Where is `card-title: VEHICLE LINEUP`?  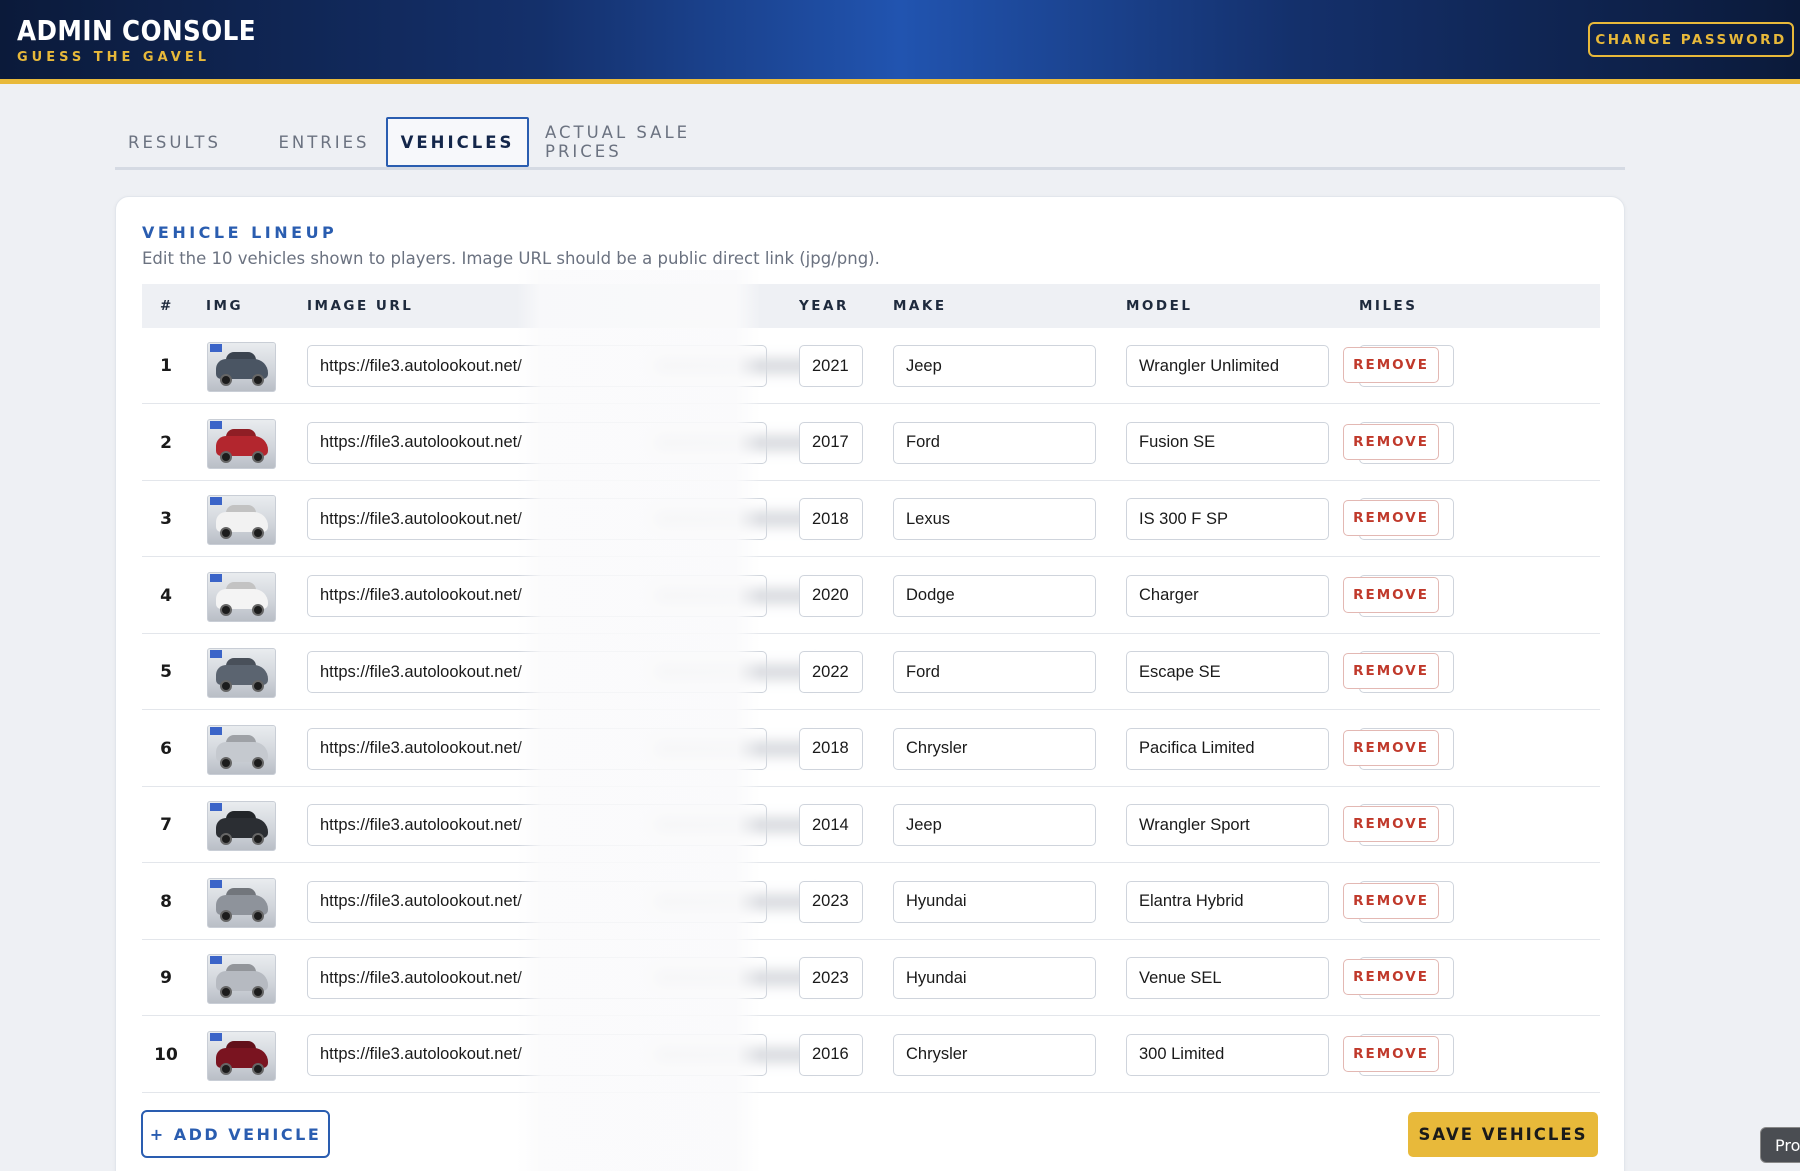
card-title: VEHICLE LINEUP is located at coordinates (240, 232).